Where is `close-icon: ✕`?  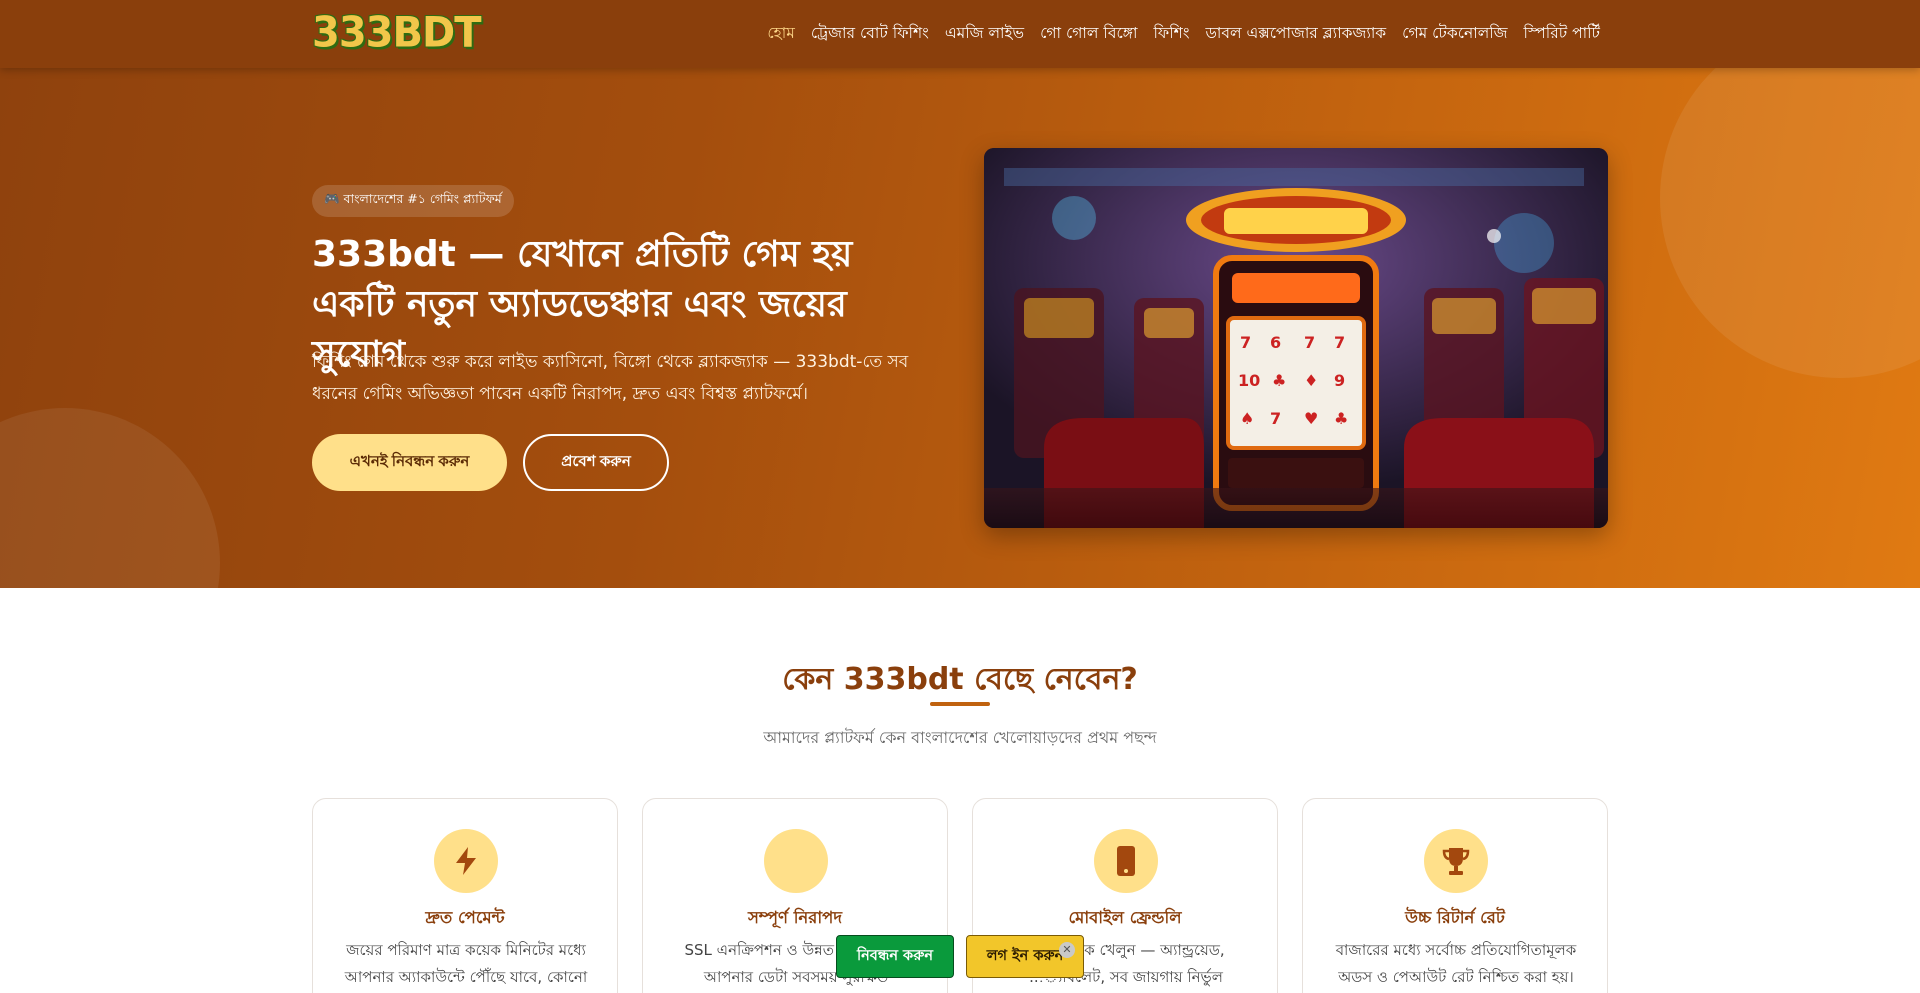
close-icon: ✕ is located at coordinates (1067, 950).